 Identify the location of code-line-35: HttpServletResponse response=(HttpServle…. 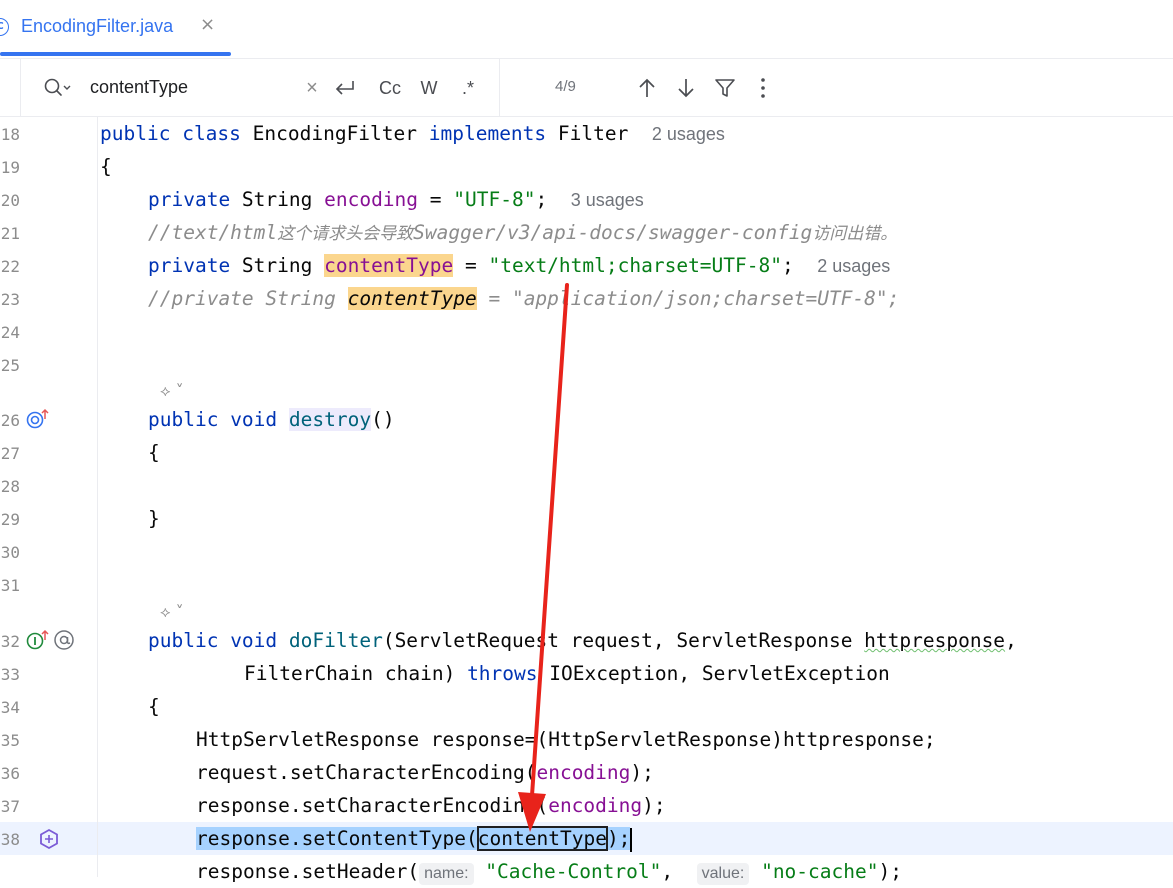
(566, 739).